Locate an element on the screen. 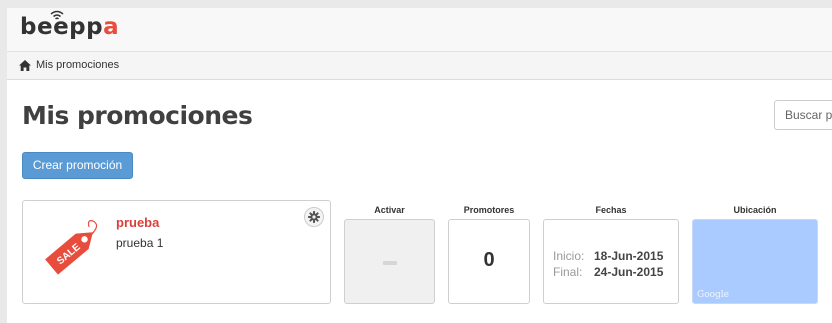 The width and height of the screenshot is (832, 323). google-attribution: Google is located at coordinates (713, 295).